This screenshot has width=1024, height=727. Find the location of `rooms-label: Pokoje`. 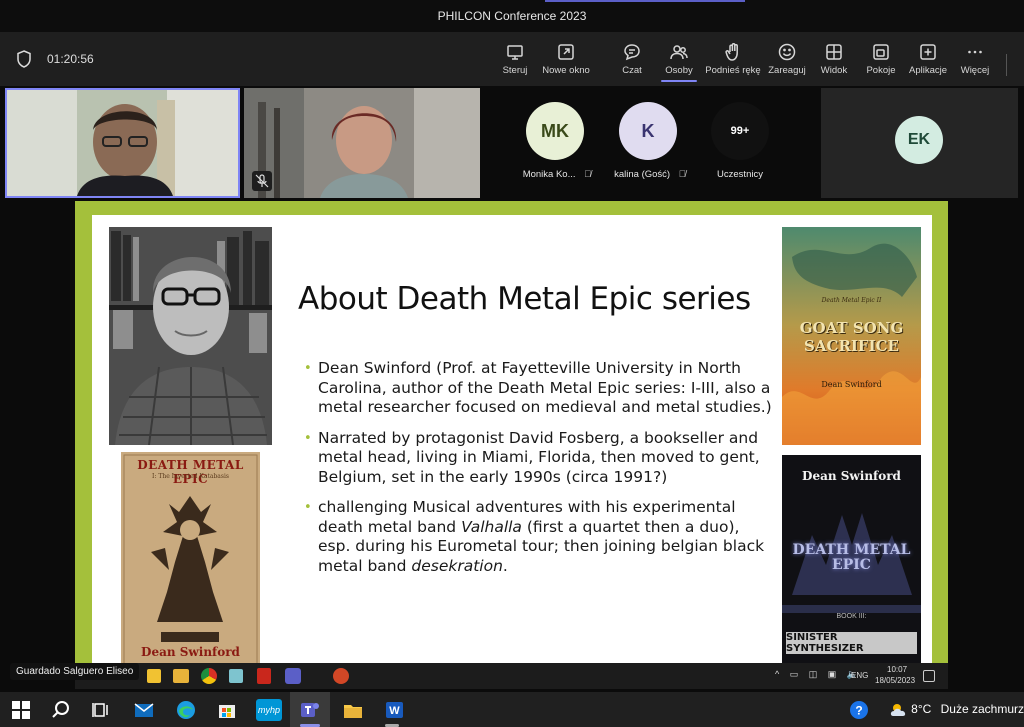

rooms-label: Pokoje is located at coordinates (881, 70).